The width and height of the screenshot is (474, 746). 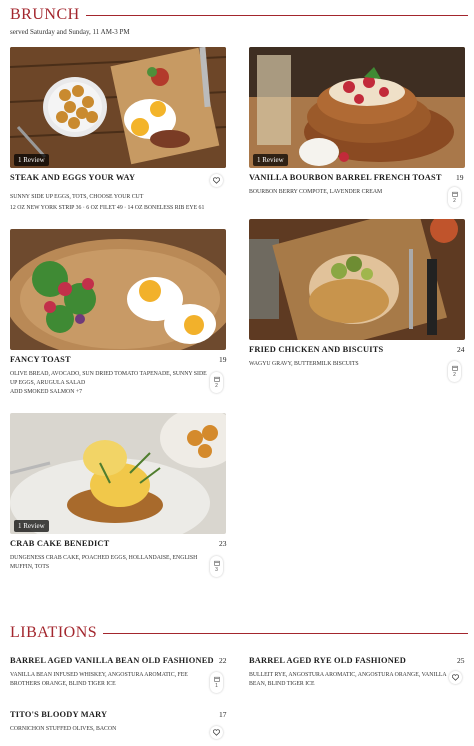 I want to click on dish-name: FRIED CHICKEN AND BISCUITS, so click(x=316, y=349).